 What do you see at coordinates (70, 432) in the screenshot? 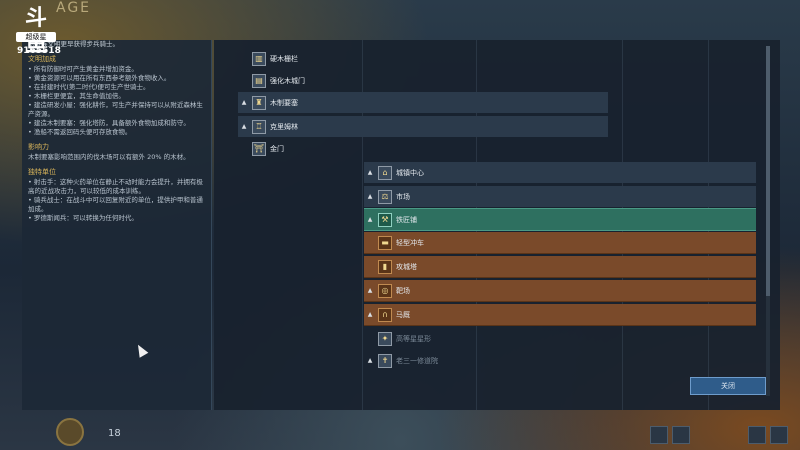
I see `age-emblem-icon` at bounding box center [70, 432].